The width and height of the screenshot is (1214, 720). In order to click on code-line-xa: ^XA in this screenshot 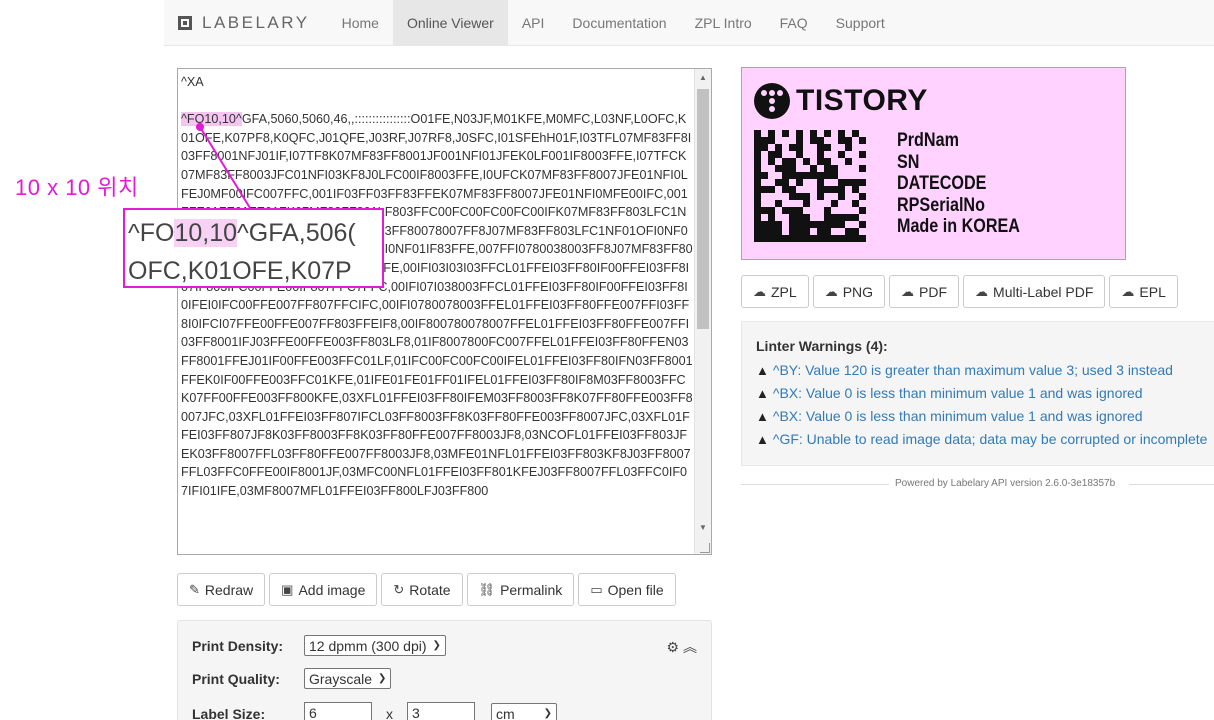, I will do `click(192, 82)`.